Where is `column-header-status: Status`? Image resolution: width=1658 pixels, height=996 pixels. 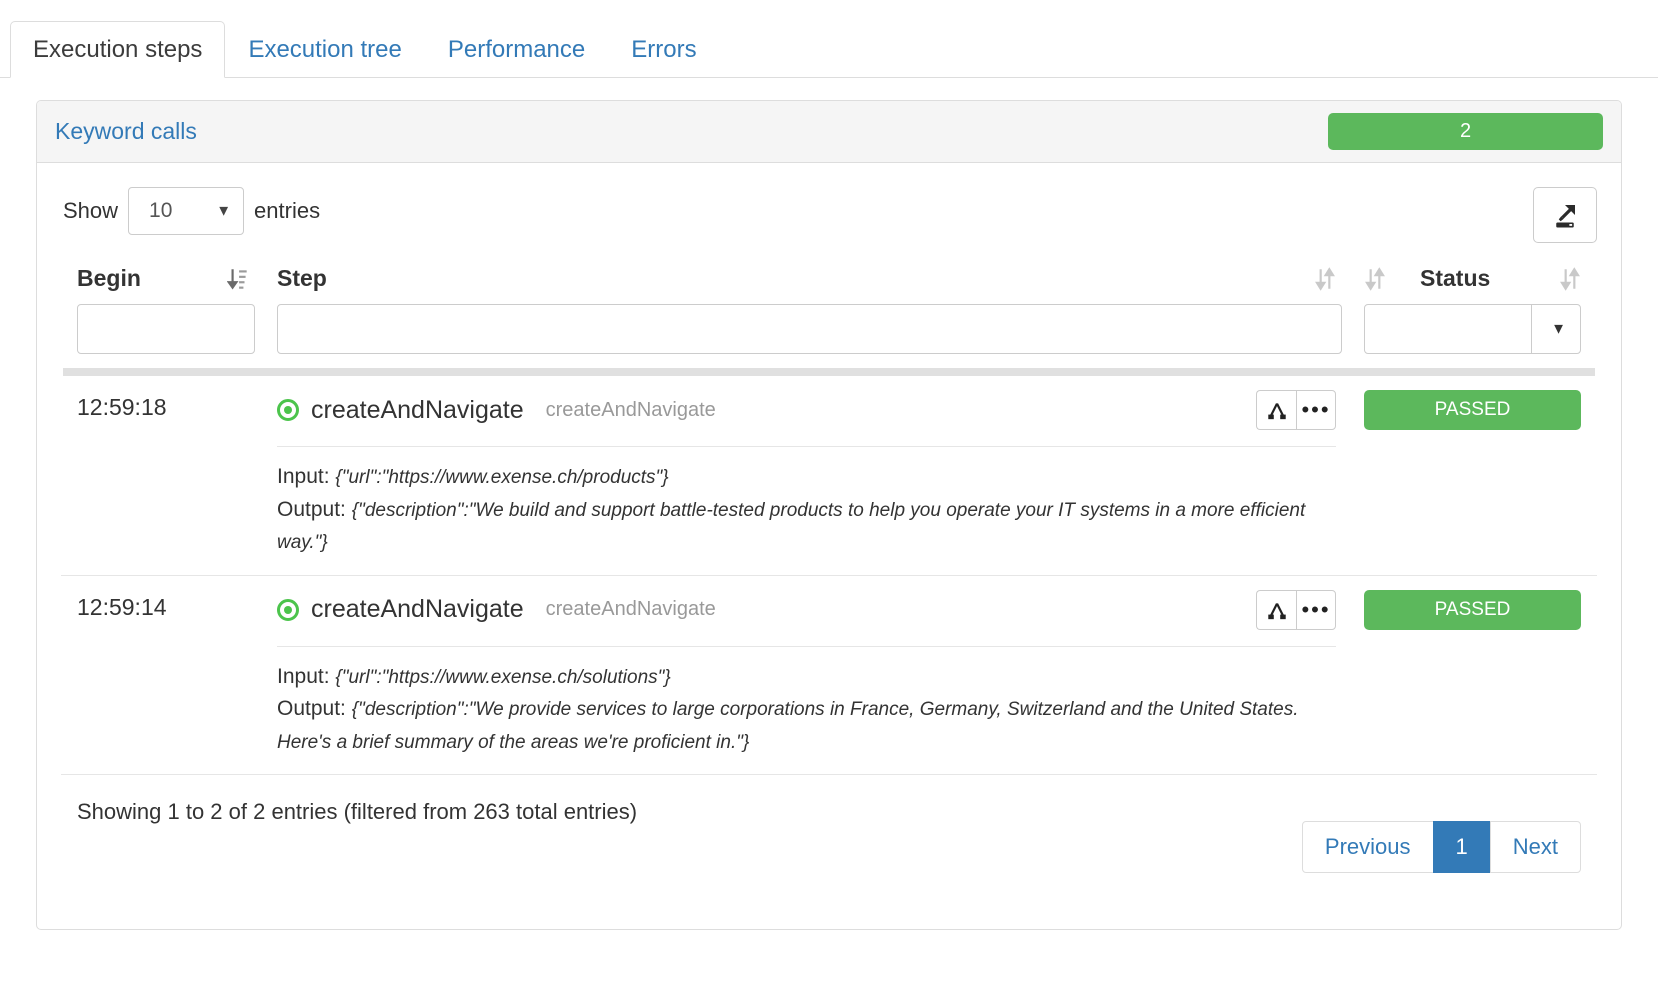
column-header-status: Status is located at coordinates (1472, 278).